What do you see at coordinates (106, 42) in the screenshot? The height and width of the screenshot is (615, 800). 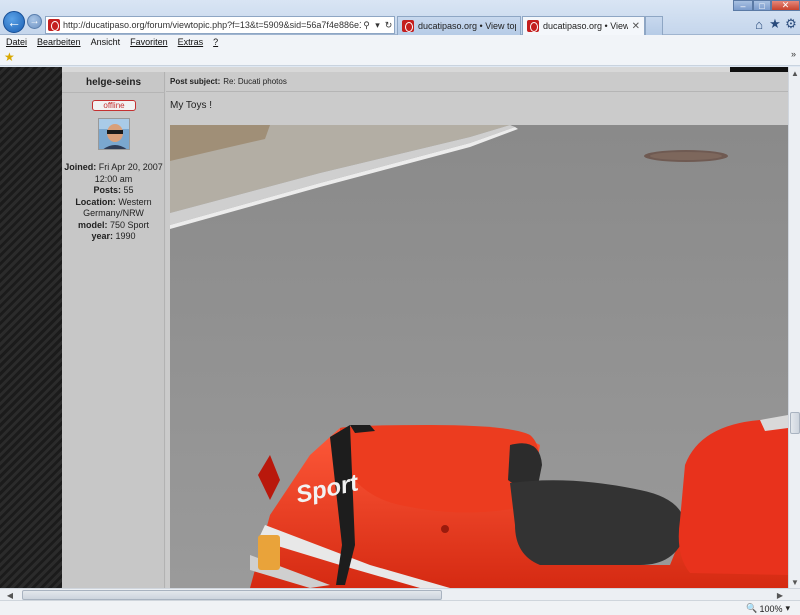 I see `menu-ansicht: Ansicht` at bounding box center [106, 42].